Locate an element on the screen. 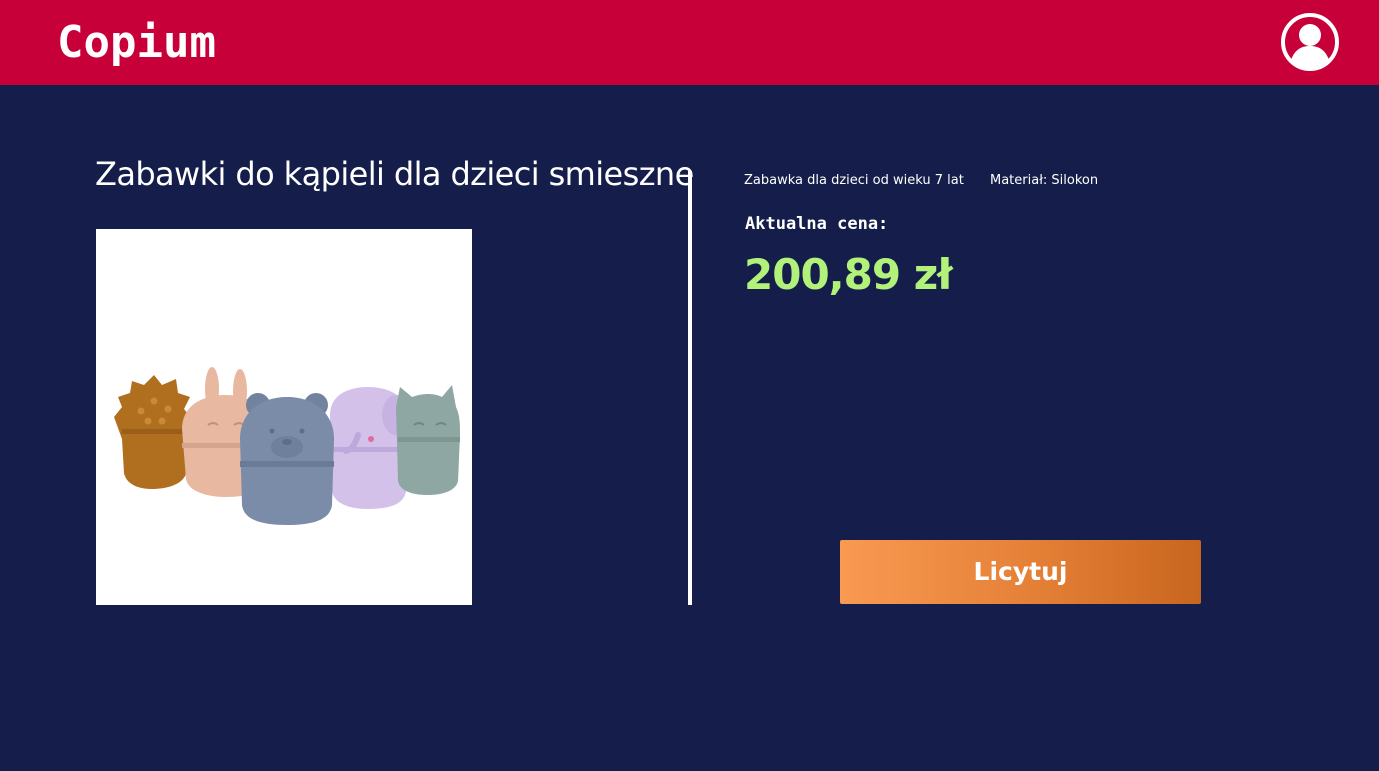 The height and width of the screenshot is (771, 1379). product-title: Zabawki do kąpieli dla dzieci smieszne is located at coordinates (394, 174).